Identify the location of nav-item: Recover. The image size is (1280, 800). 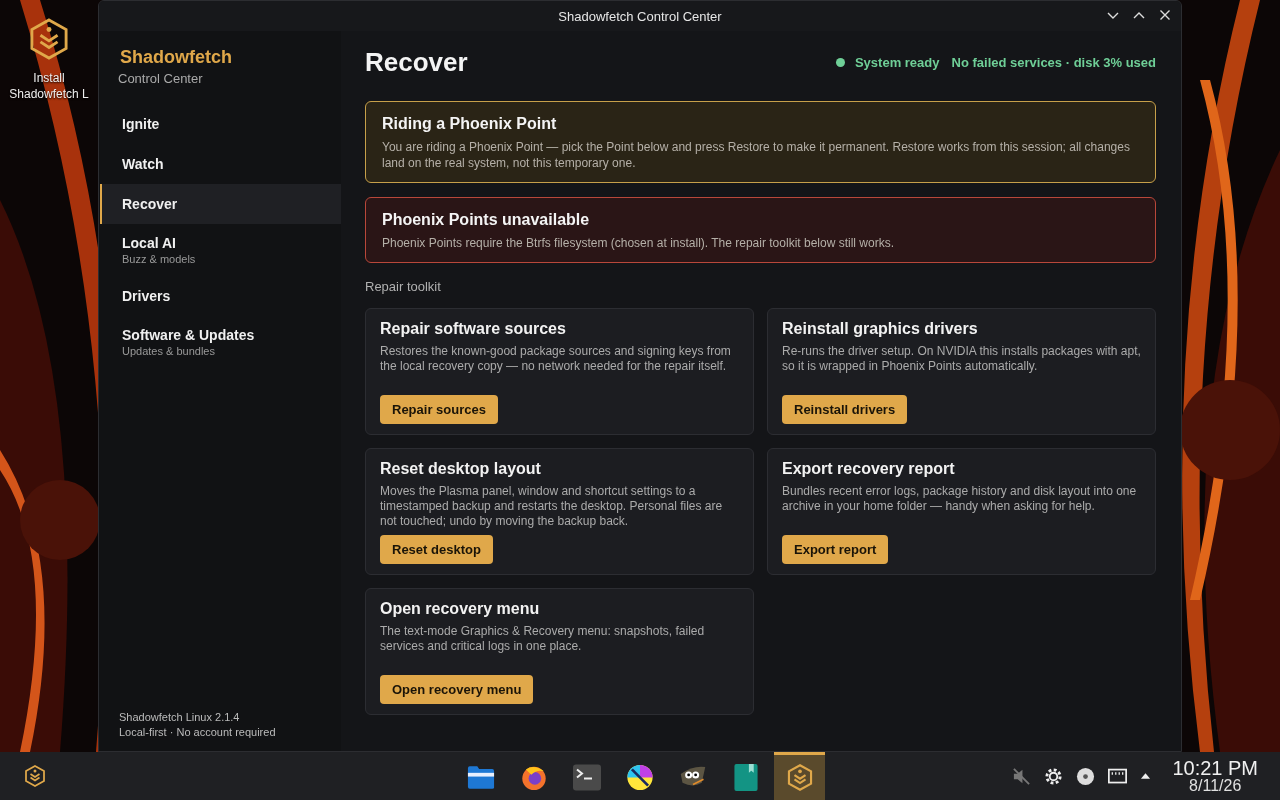
(220, 204).